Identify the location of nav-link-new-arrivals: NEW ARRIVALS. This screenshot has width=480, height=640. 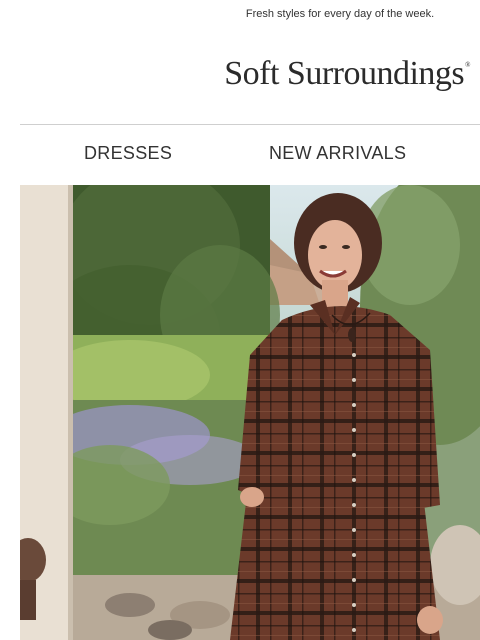
(337, 153).